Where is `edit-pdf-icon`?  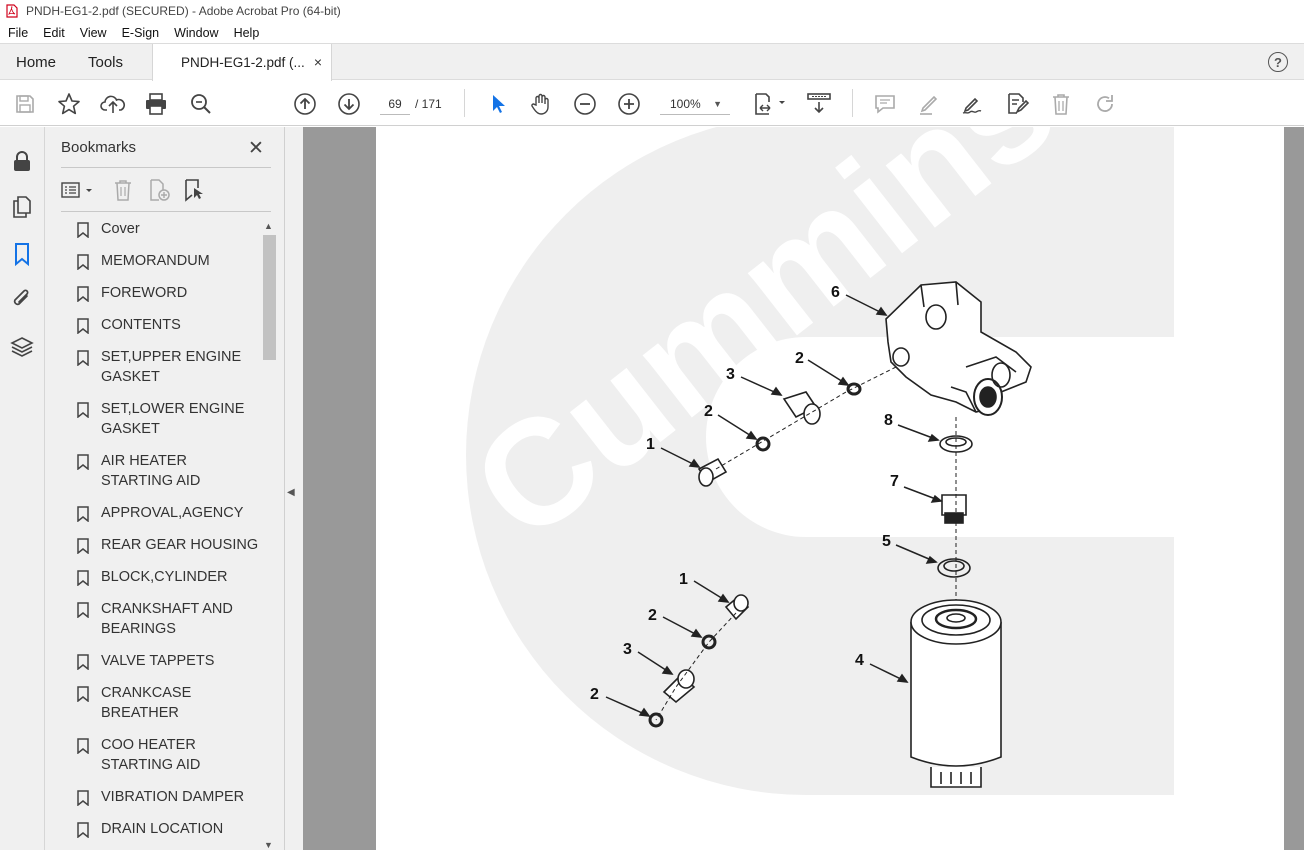 edit-pdf-icon is located at coordinates (1017, 104).